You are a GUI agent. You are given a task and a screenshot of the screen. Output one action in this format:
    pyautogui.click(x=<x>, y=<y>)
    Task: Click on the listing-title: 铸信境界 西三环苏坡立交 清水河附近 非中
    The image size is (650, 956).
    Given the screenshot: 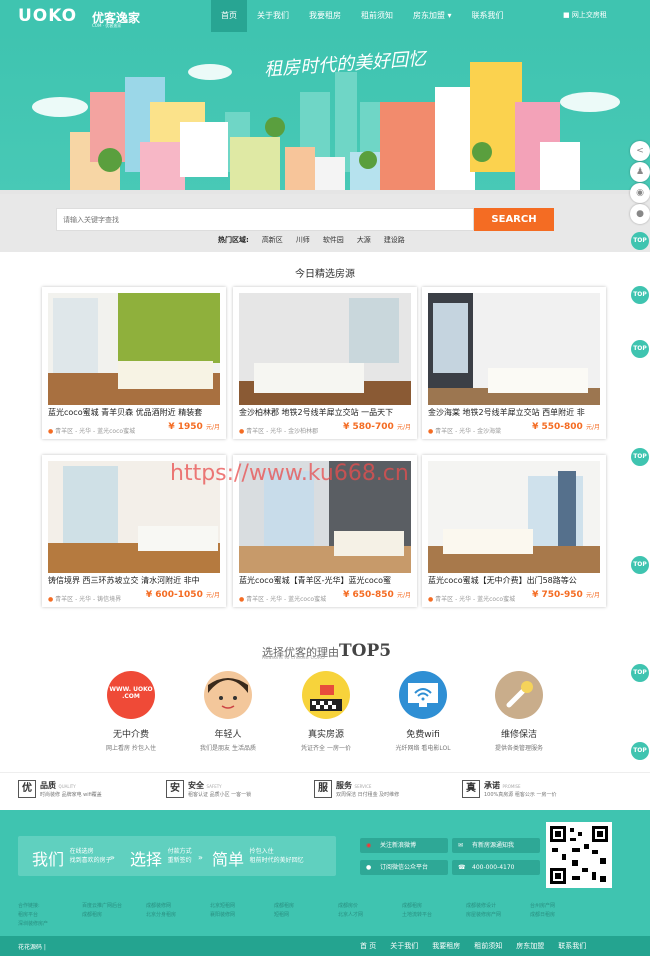 What is the action you would take?
    pyautogui.click(x=135, y=580)
    